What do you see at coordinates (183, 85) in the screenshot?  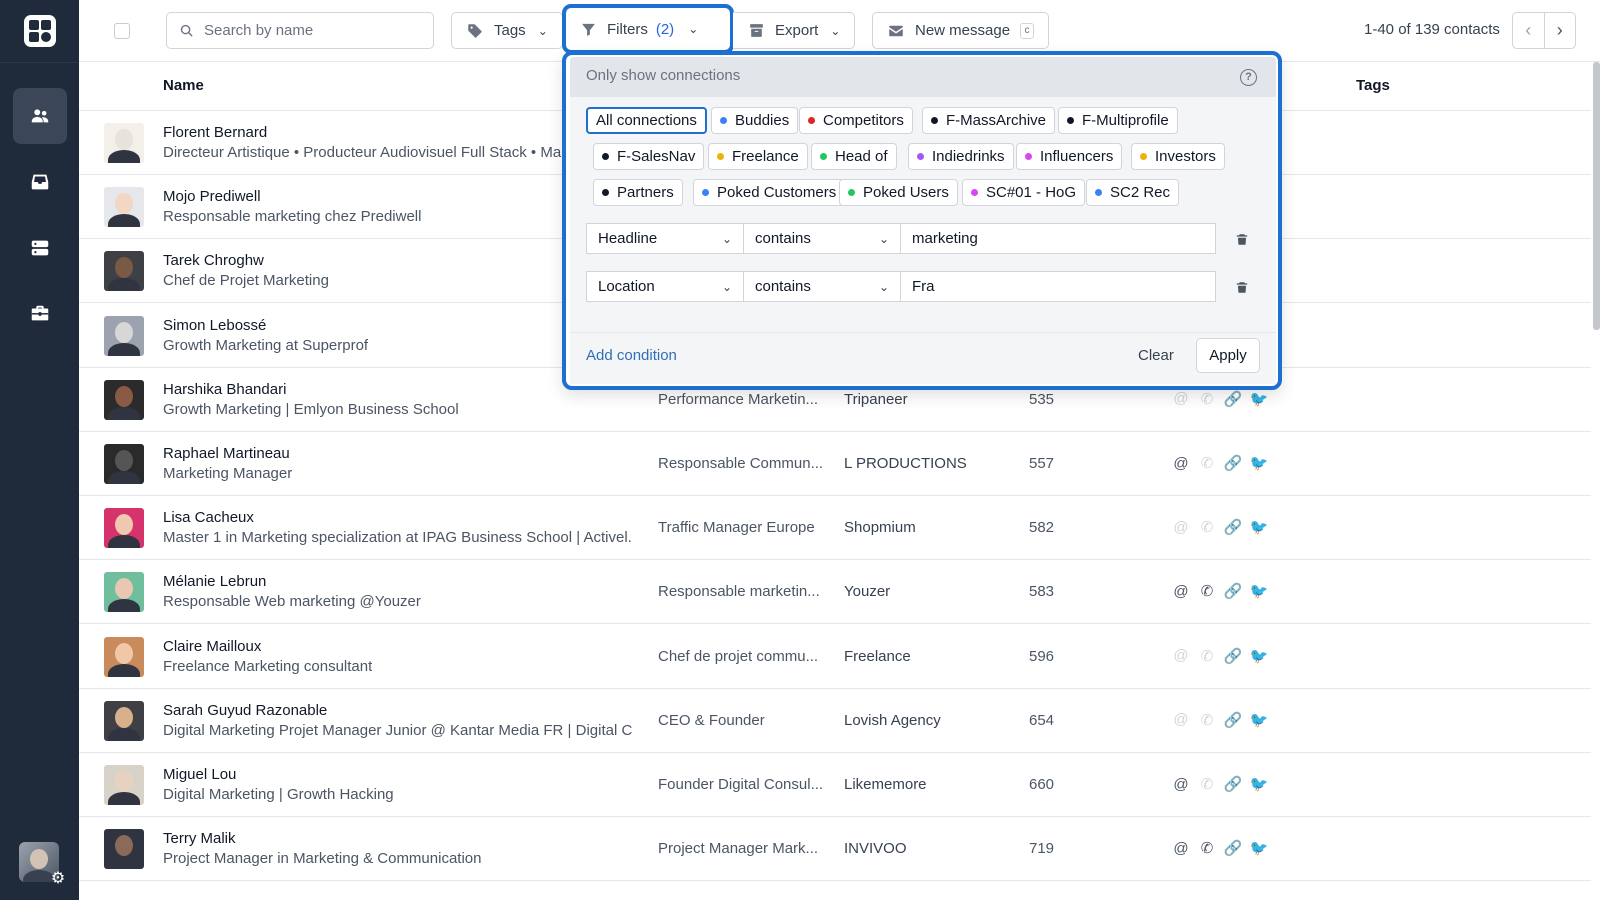 I see `column-header-name: Name` at bounding box center [183, 85].